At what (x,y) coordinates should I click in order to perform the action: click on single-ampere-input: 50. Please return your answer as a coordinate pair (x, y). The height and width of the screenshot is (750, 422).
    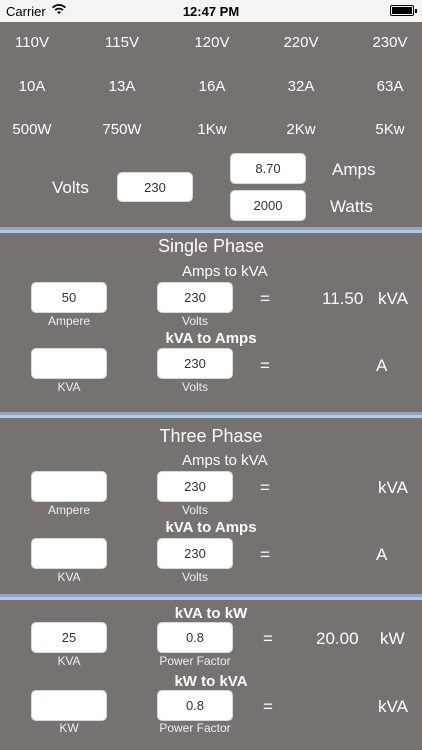
    Looking at the image, I should click on (69, 297).